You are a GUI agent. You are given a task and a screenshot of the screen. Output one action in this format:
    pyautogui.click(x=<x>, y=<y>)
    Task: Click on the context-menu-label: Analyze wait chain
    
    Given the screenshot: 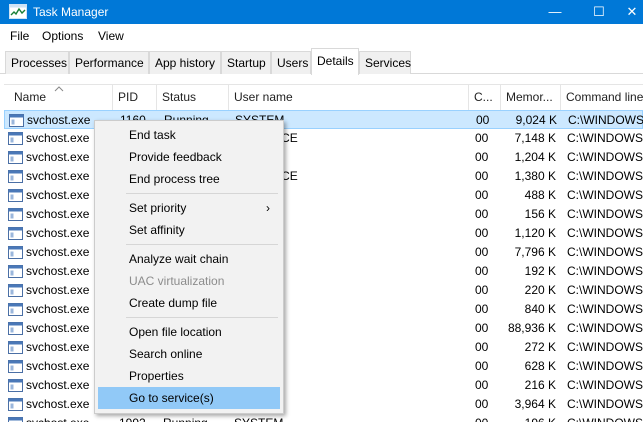 What is the action you would take?
    pyautogui.click(x=179, y=259)
    